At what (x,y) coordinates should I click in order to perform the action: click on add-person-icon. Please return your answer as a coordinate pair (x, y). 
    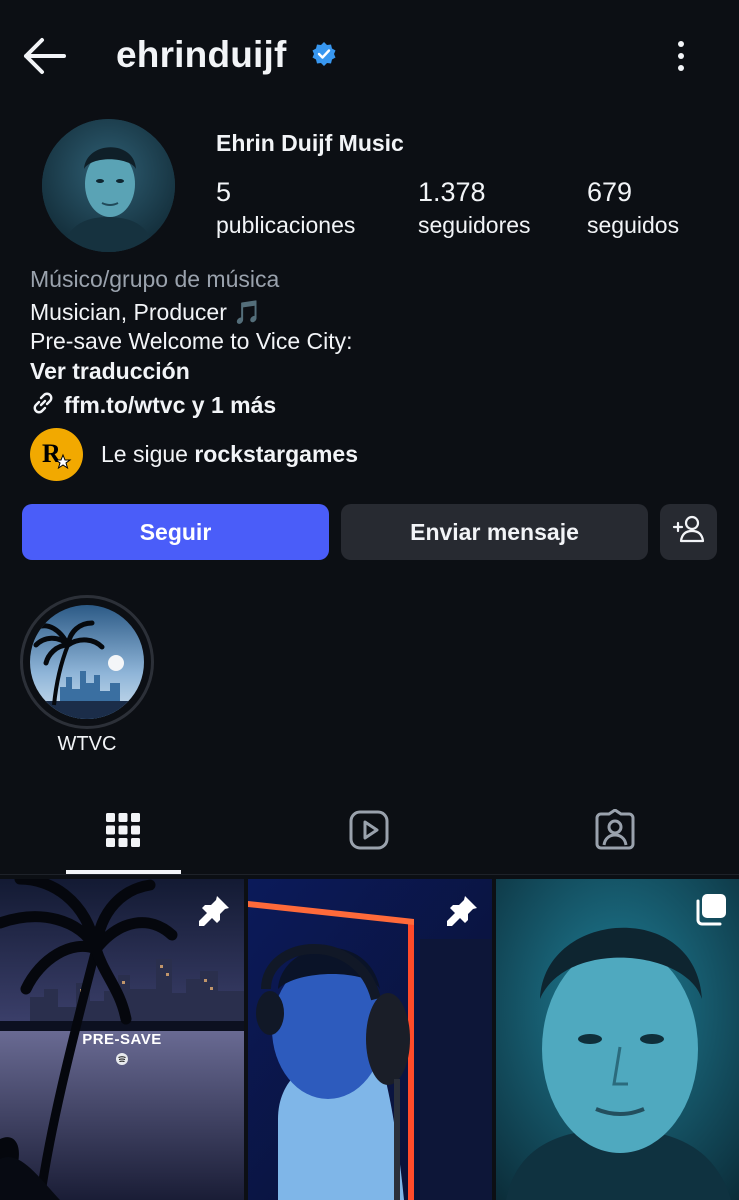
    Looking at the image, I should click on (689, 532).